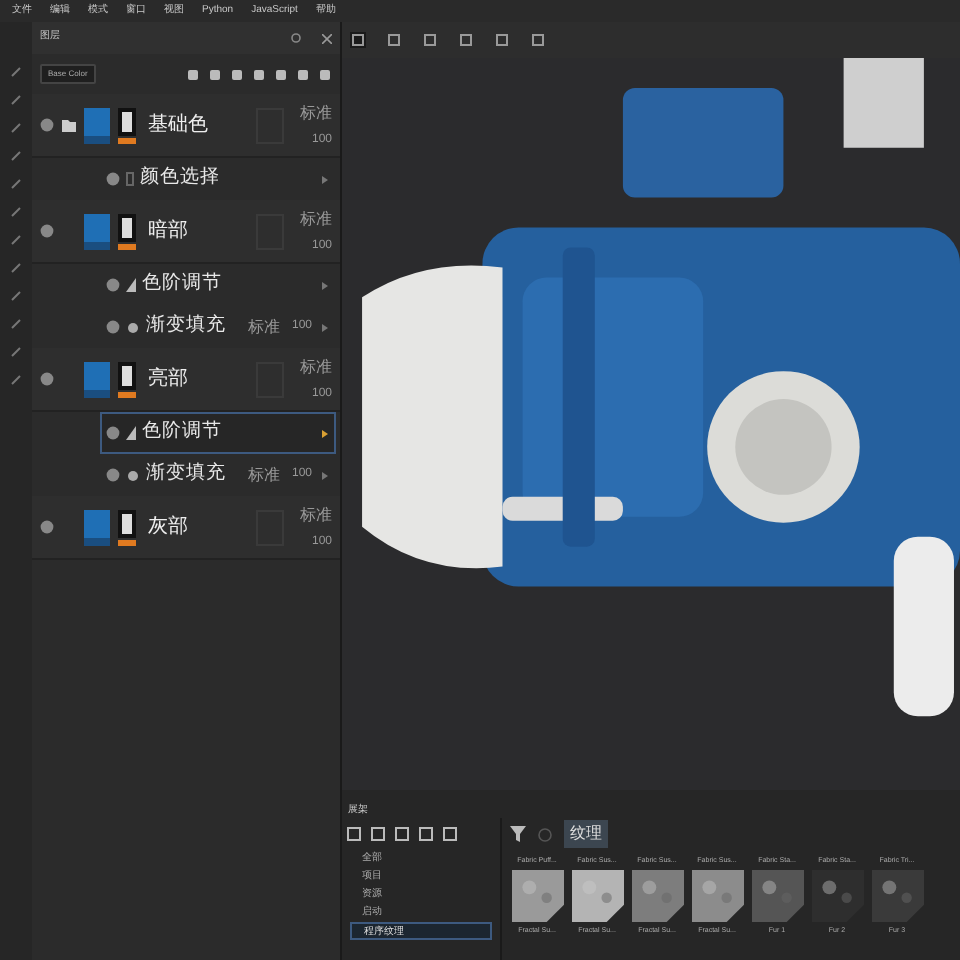  Describe the element at coordinates (168, 527) in the screenshot. I see `layer-name: 灰部` at that location.